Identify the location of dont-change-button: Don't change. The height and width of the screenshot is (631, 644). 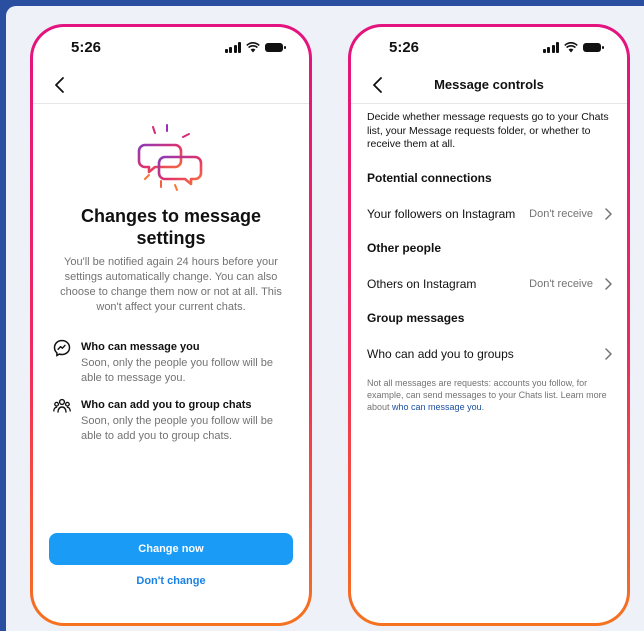
(171, 581).